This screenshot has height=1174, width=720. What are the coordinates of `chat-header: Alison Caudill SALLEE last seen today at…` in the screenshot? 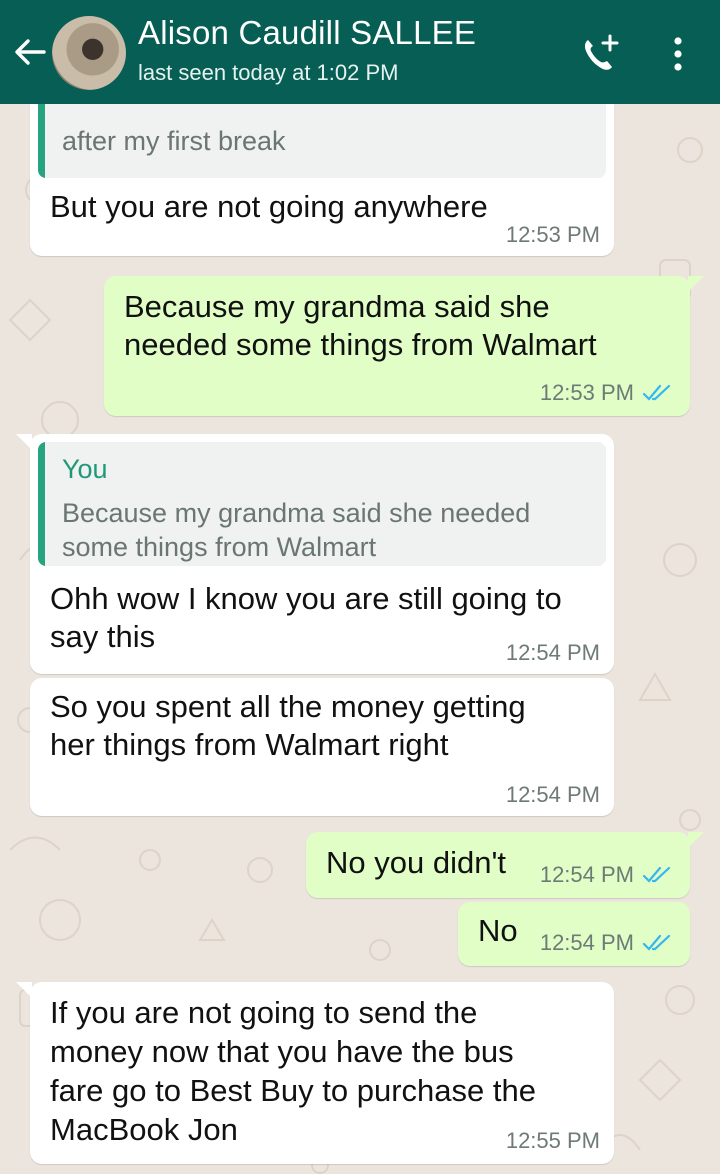 It's located at (360, 52).